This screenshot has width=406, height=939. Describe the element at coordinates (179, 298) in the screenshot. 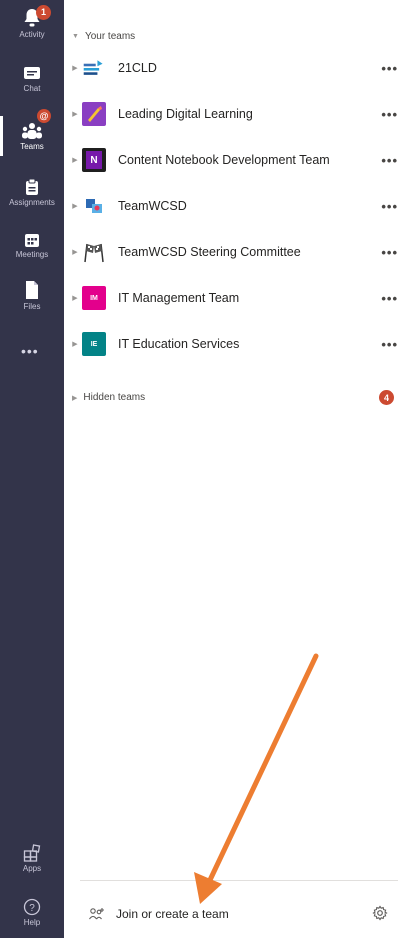

I see `team-name: IT Management Team` at that location.